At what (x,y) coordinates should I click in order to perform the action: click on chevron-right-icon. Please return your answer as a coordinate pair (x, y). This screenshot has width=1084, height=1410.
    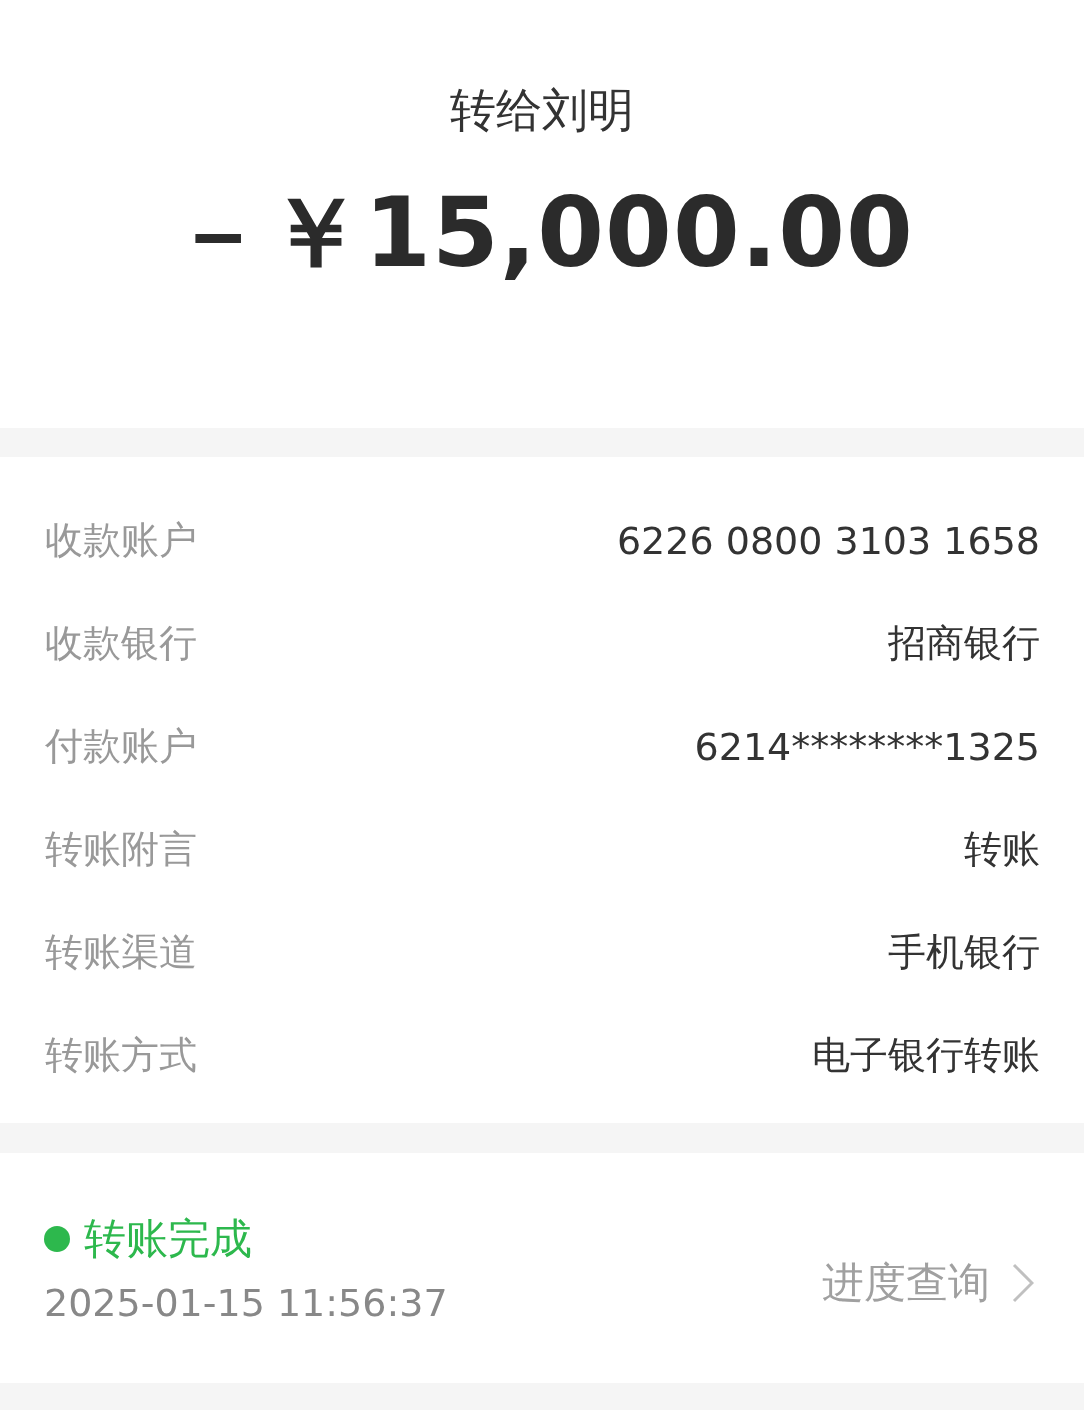
    Looking at the image, I should click on (1023, 1283).